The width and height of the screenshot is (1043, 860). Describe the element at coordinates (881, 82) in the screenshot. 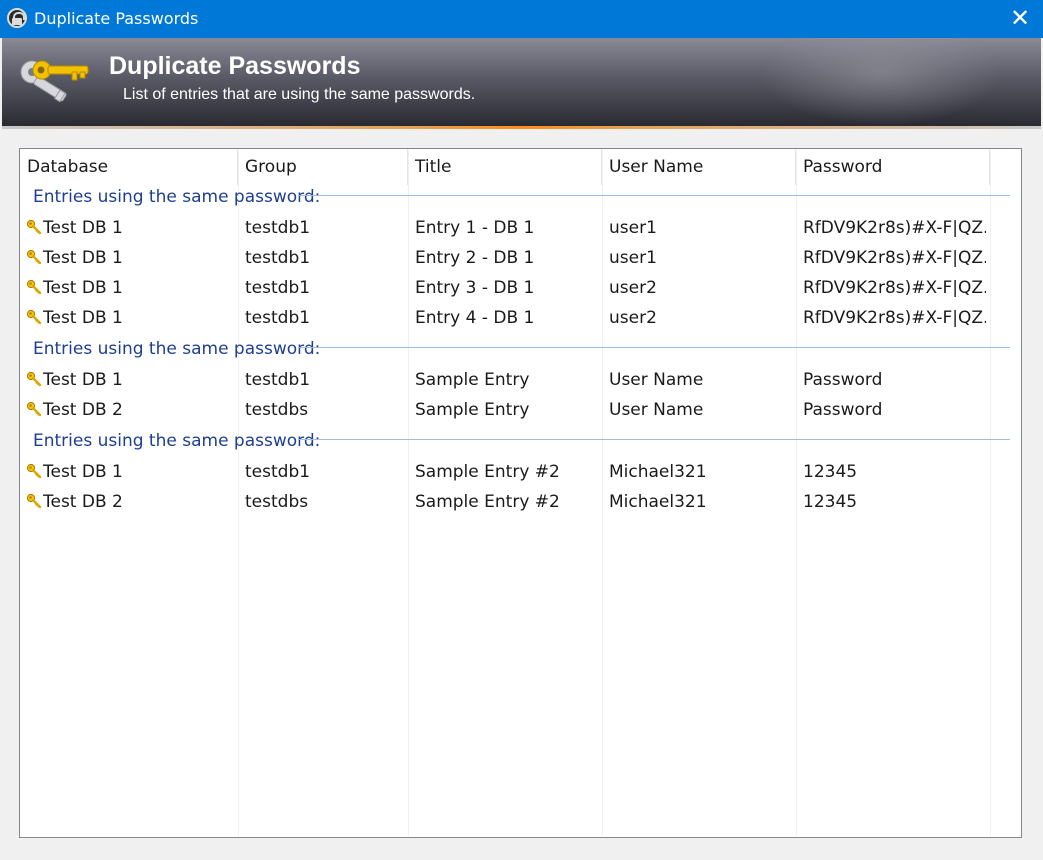

I see `banner-decoration` at that location.